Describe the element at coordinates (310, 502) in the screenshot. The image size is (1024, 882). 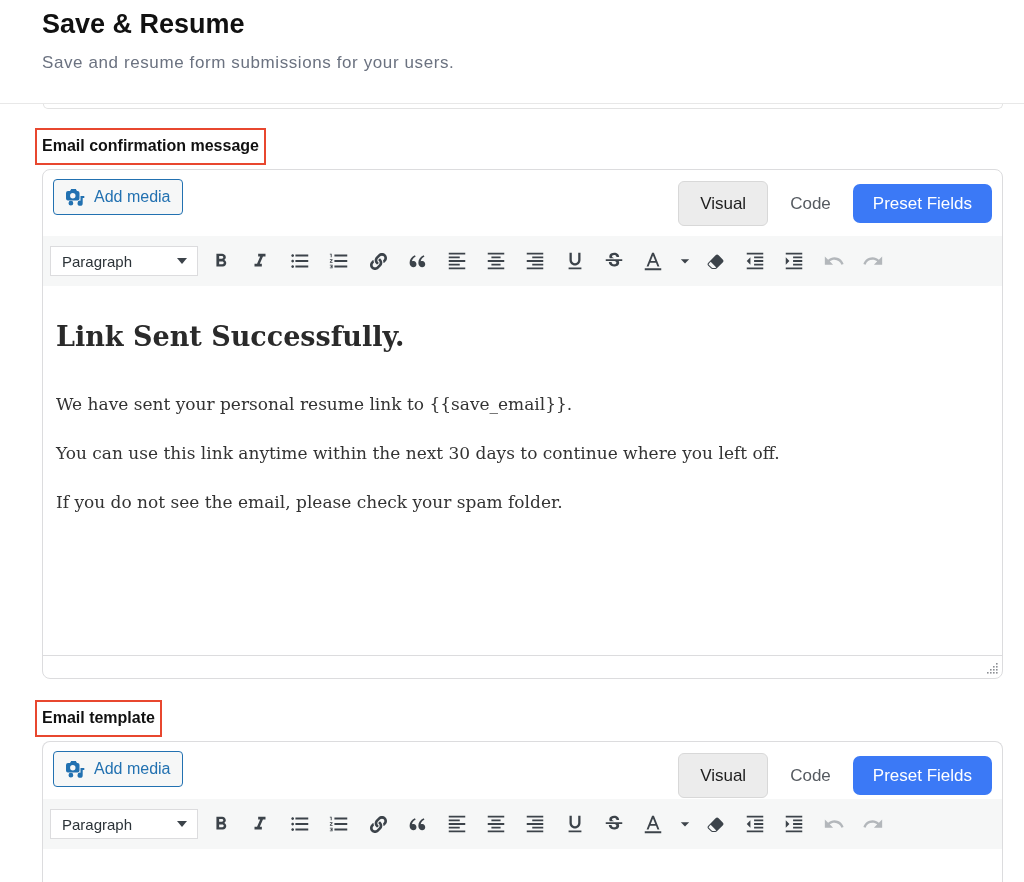
I see `content-paragraph: If you do not see the email, please check your spam folder.` at that location.